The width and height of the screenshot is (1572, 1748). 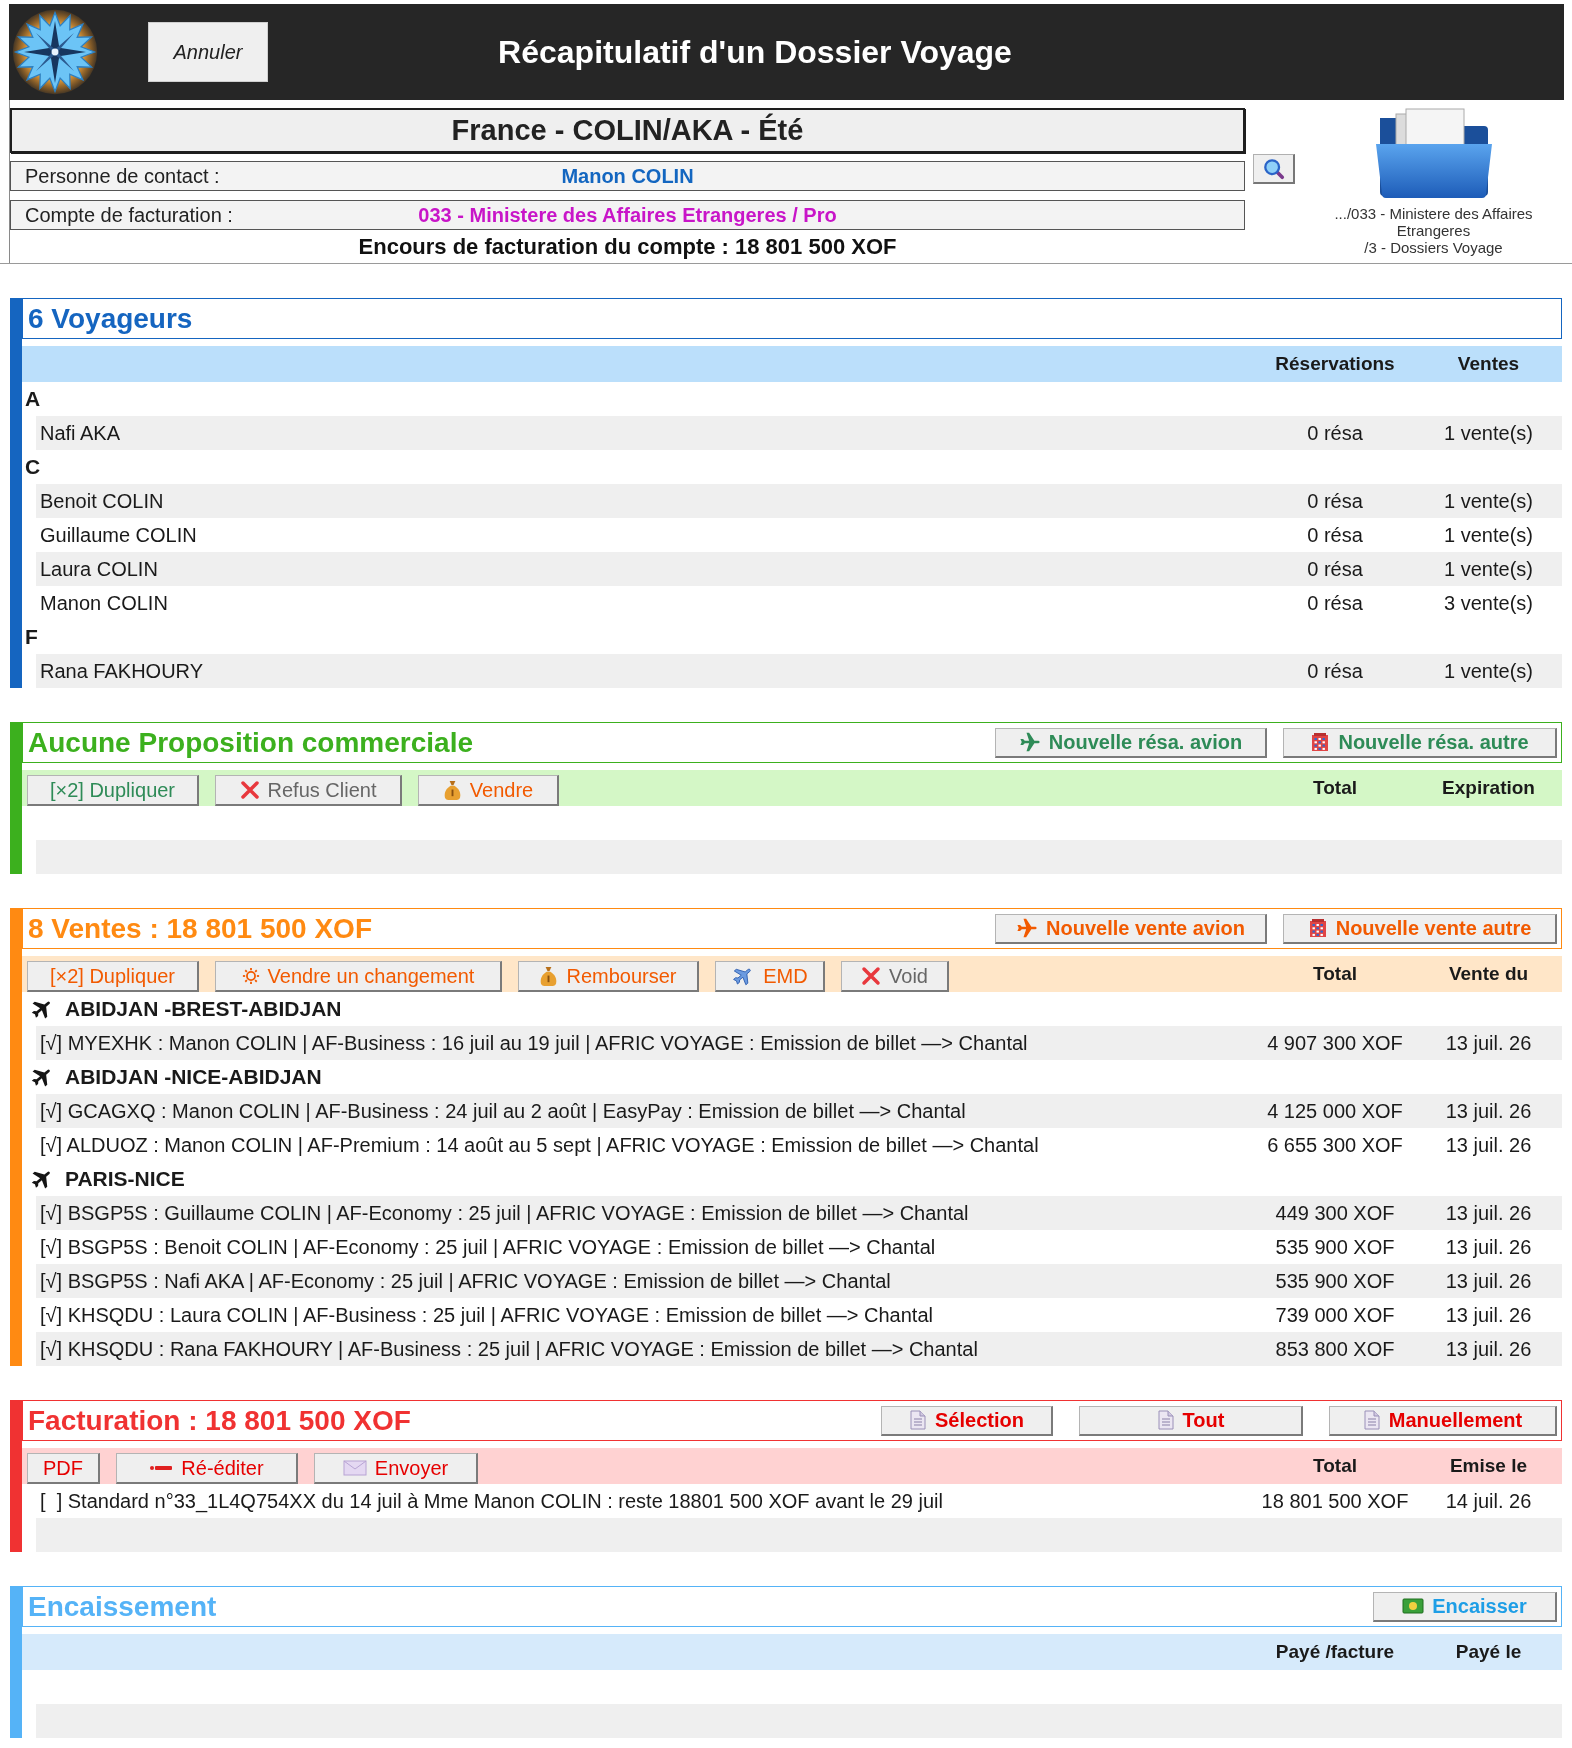 I want to click on folder-path-text: .../033 - Ministere des Affaires, so click(x=1433, y=213).